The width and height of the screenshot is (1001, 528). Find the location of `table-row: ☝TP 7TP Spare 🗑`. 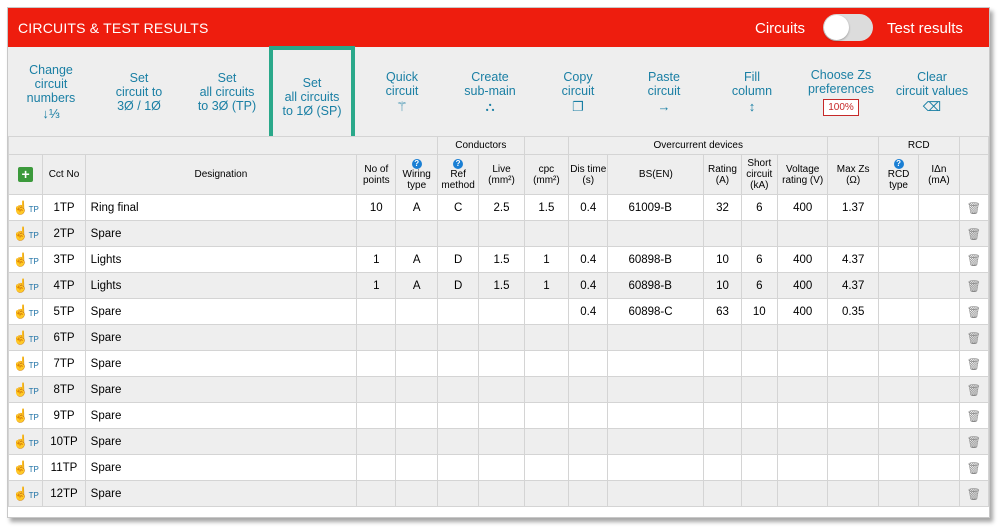

table-row: ☝TP 7TP Spare 🗑 is located at coordinates (498, 363).